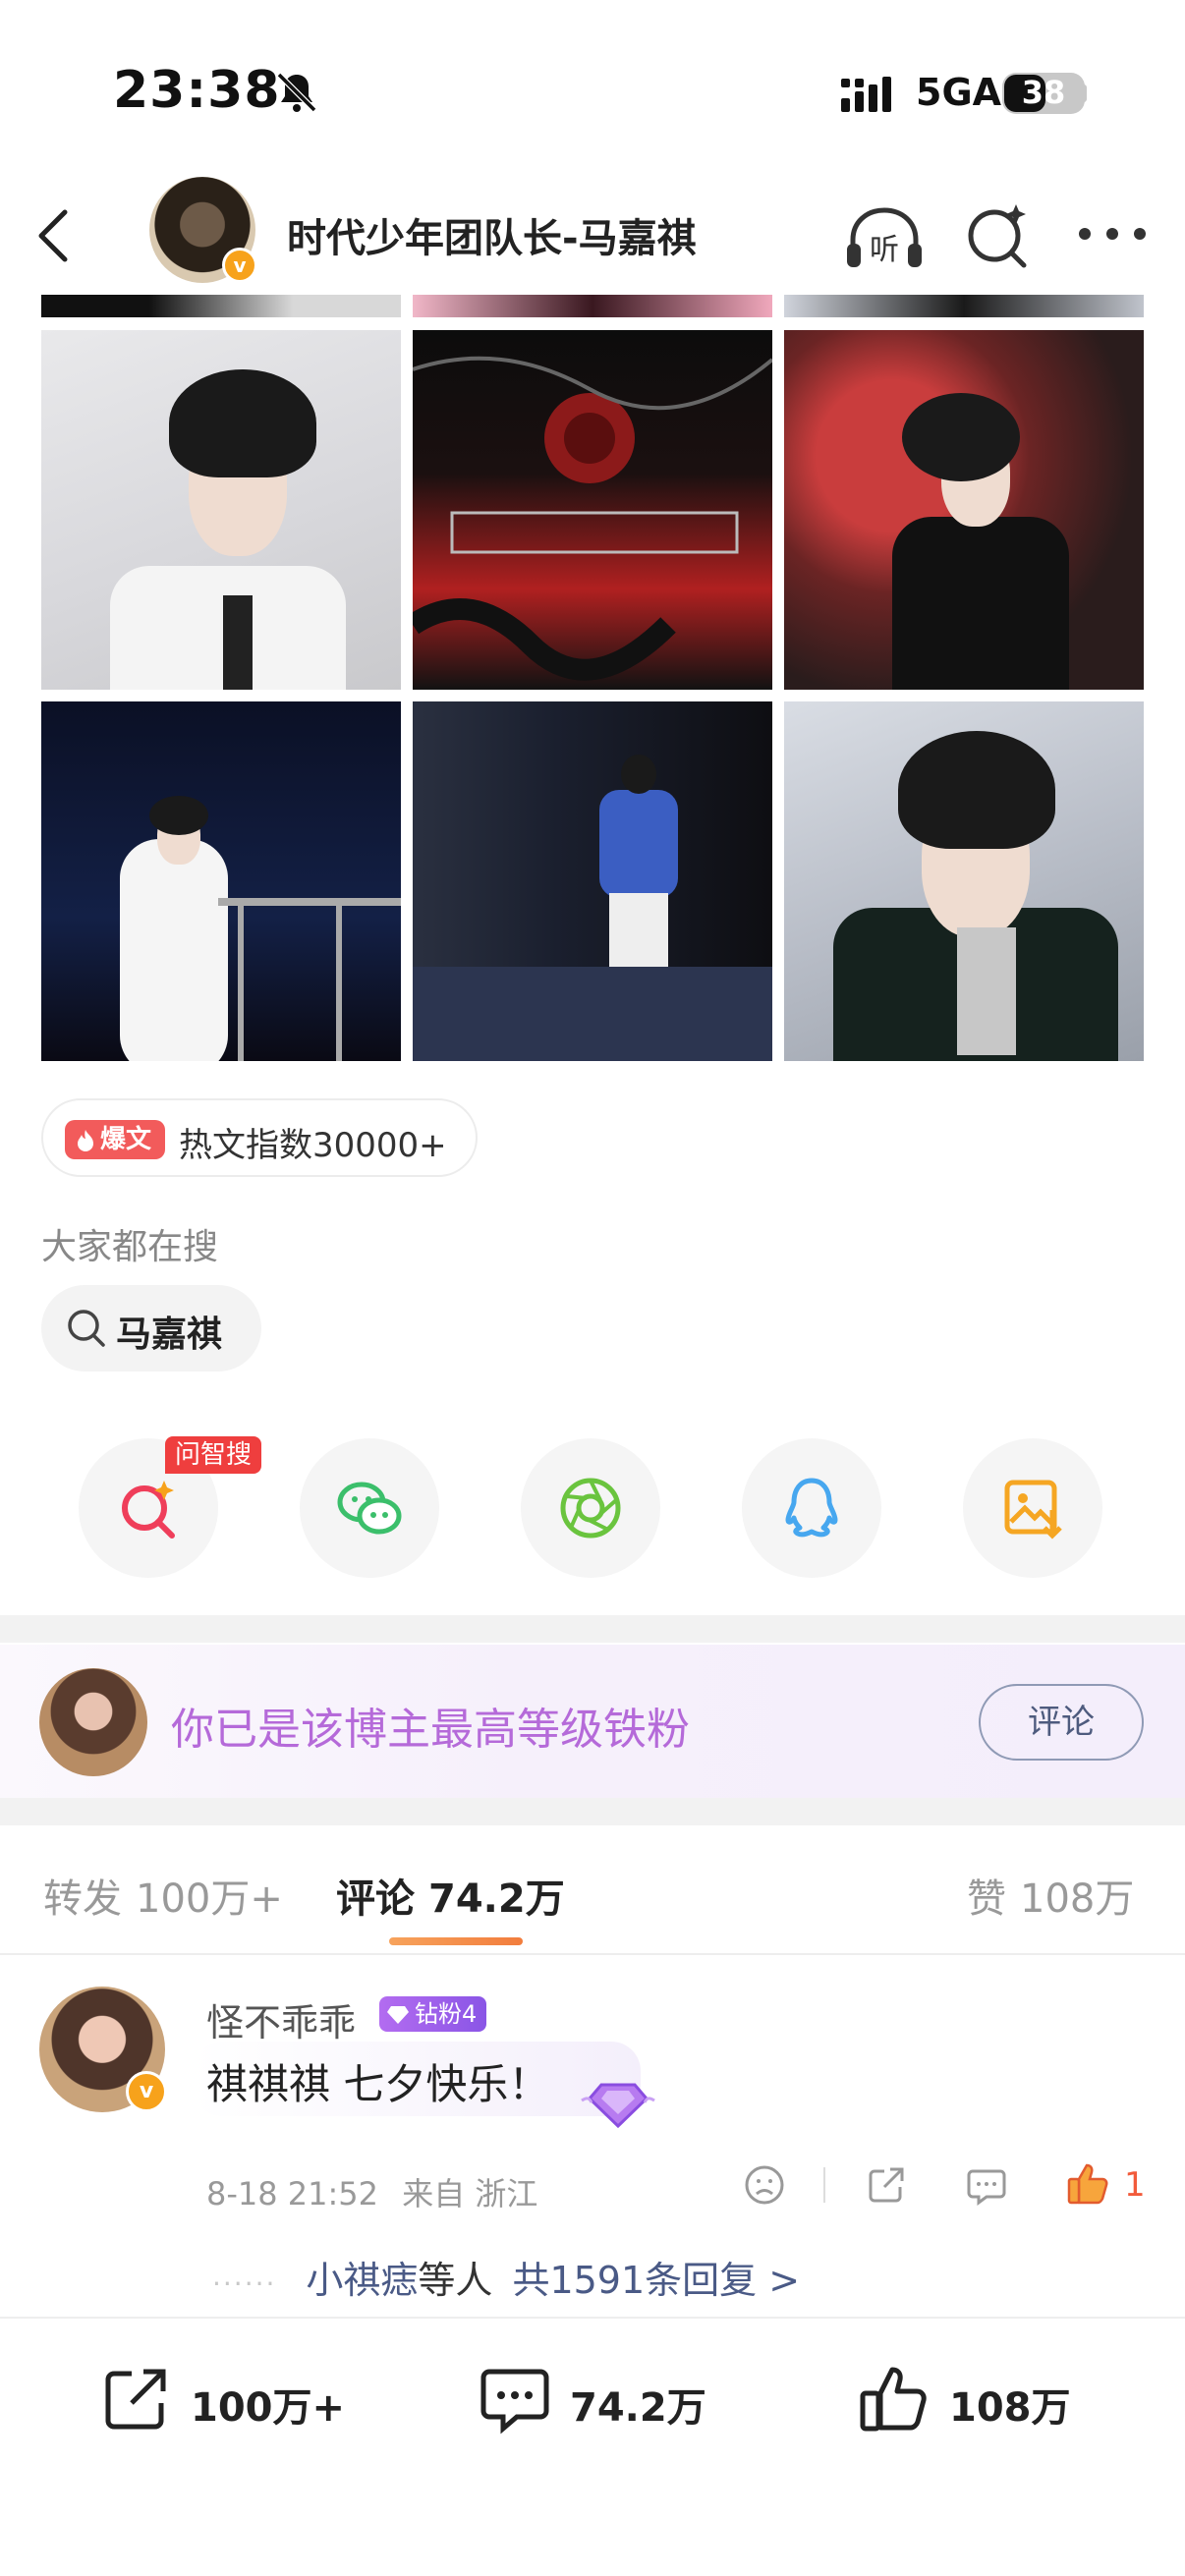 The width and height of the screenshot is (1185, 2576). Describe the element at coordinates (824, 2185) in the screenshot. I see `action-separator` at that location.